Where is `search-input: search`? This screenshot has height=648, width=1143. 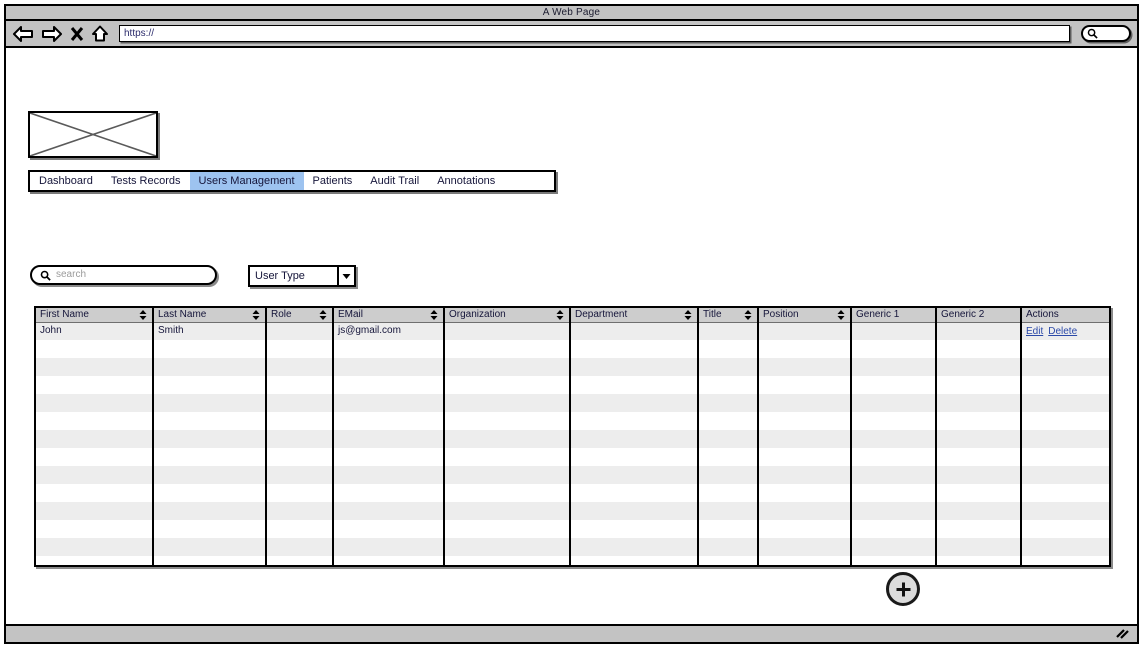
search-input: search is located at coordinates (123, 275).